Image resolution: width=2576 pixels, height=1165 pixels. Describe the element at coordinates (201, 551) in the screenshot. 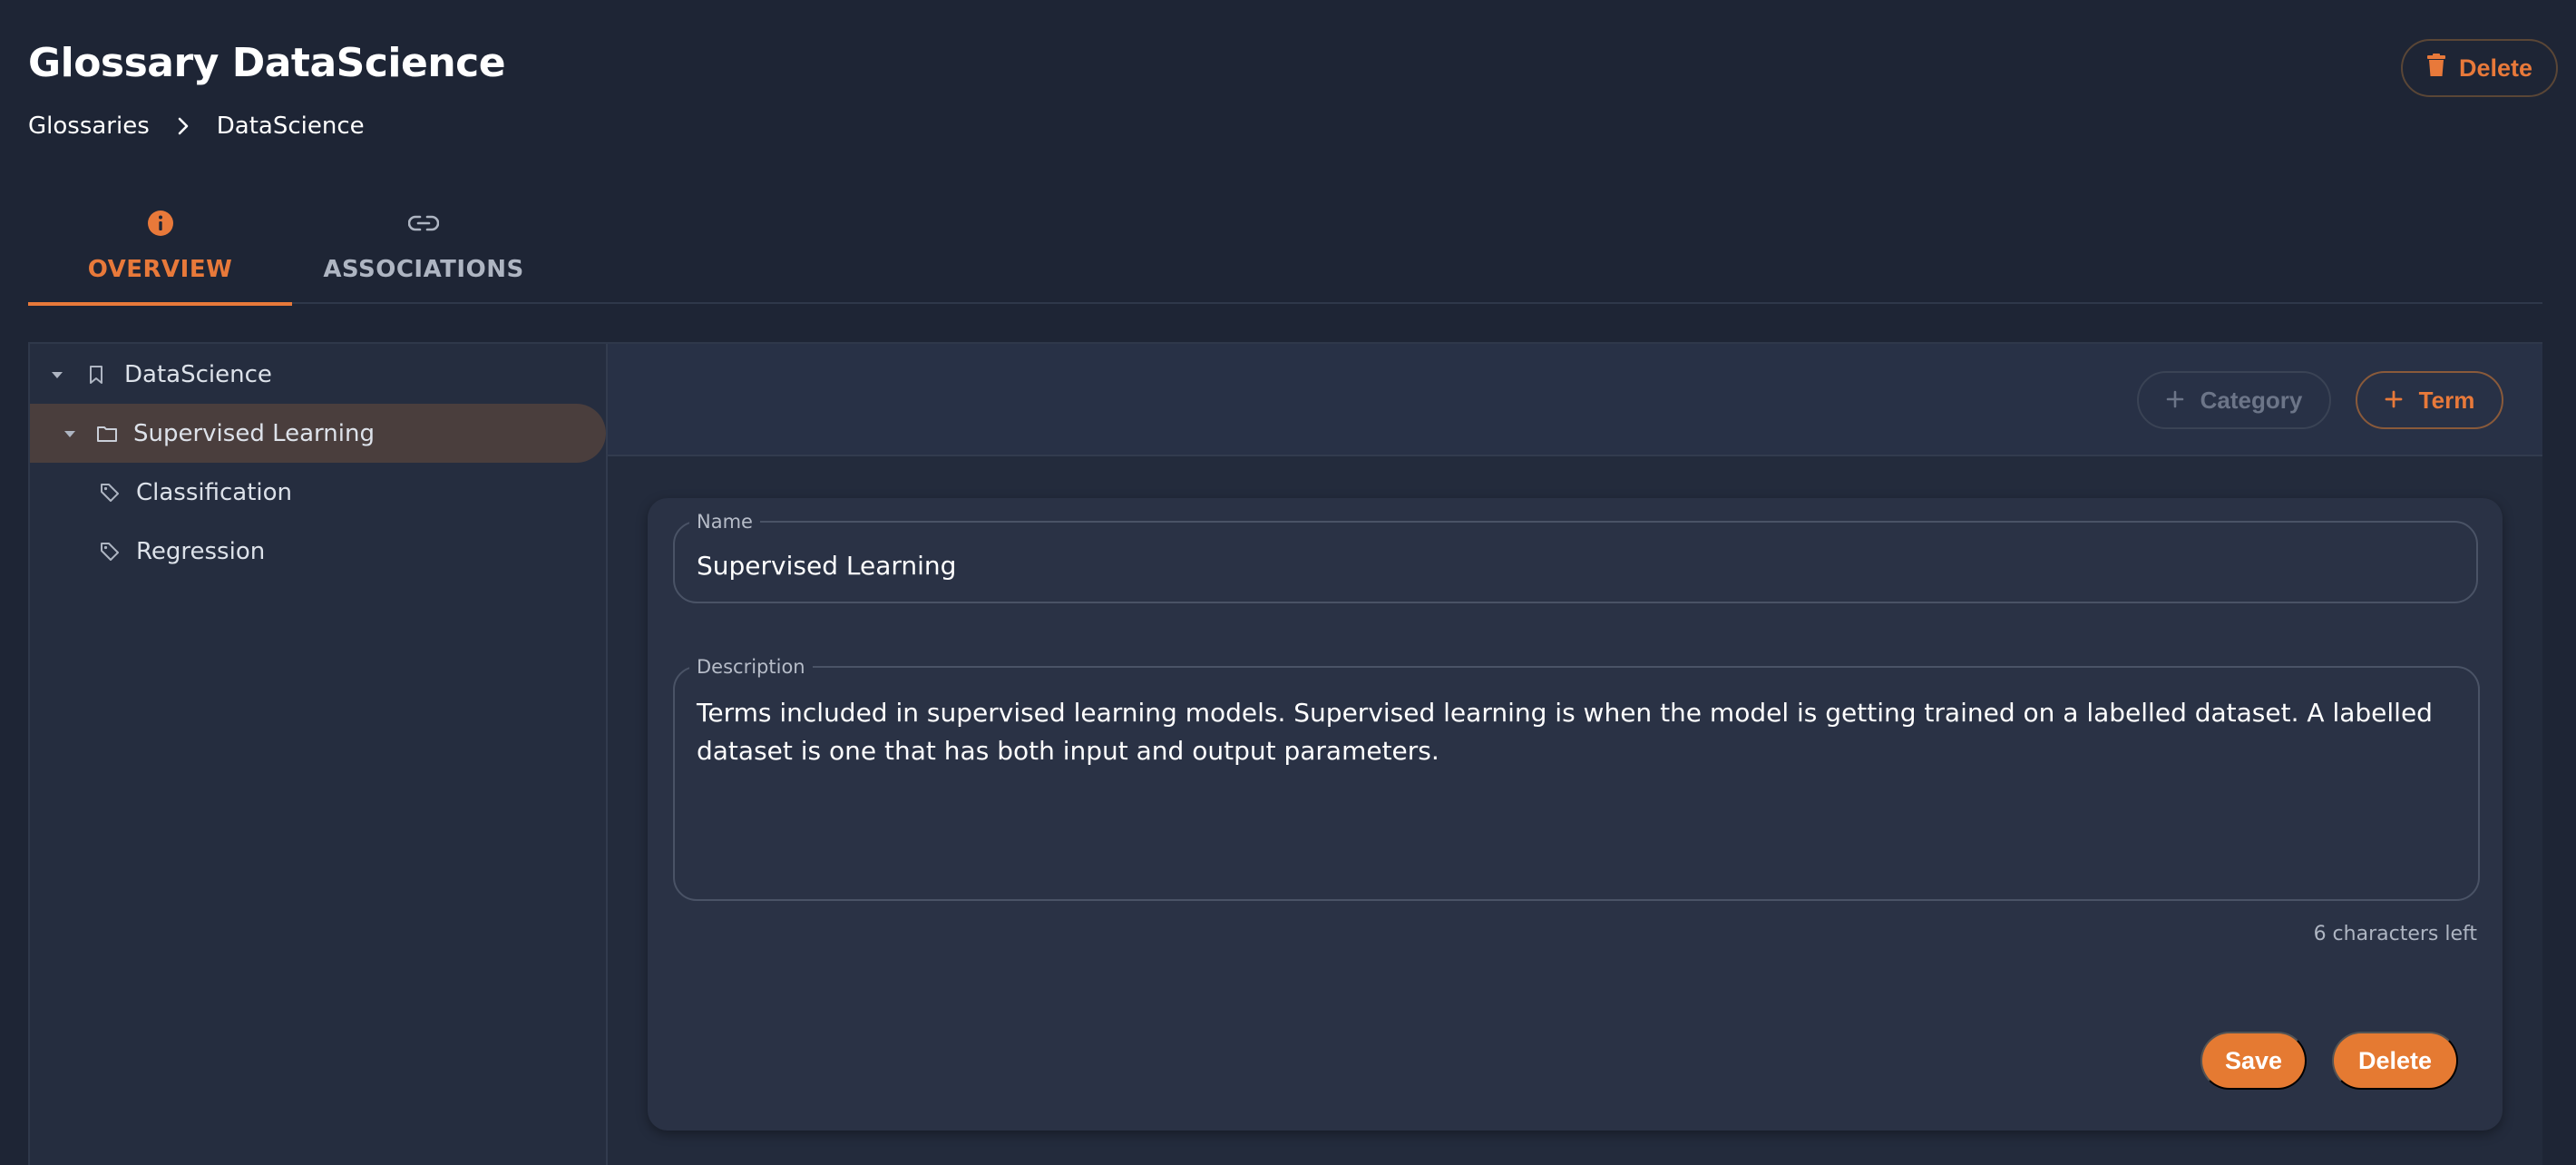

I see `tree-item-label: Regression` at that location.